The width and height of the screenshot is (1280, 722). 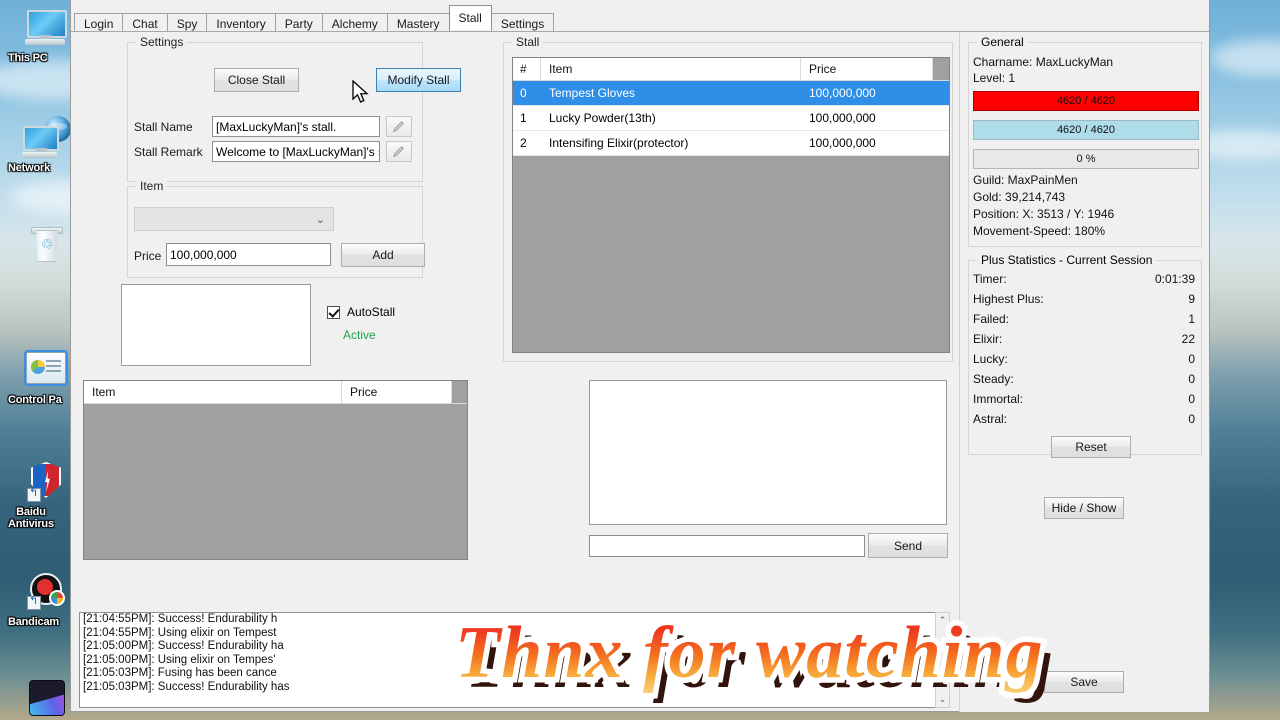 I want to click on hp-bar: 4620 / 4620, so click(x=1086, y=101).